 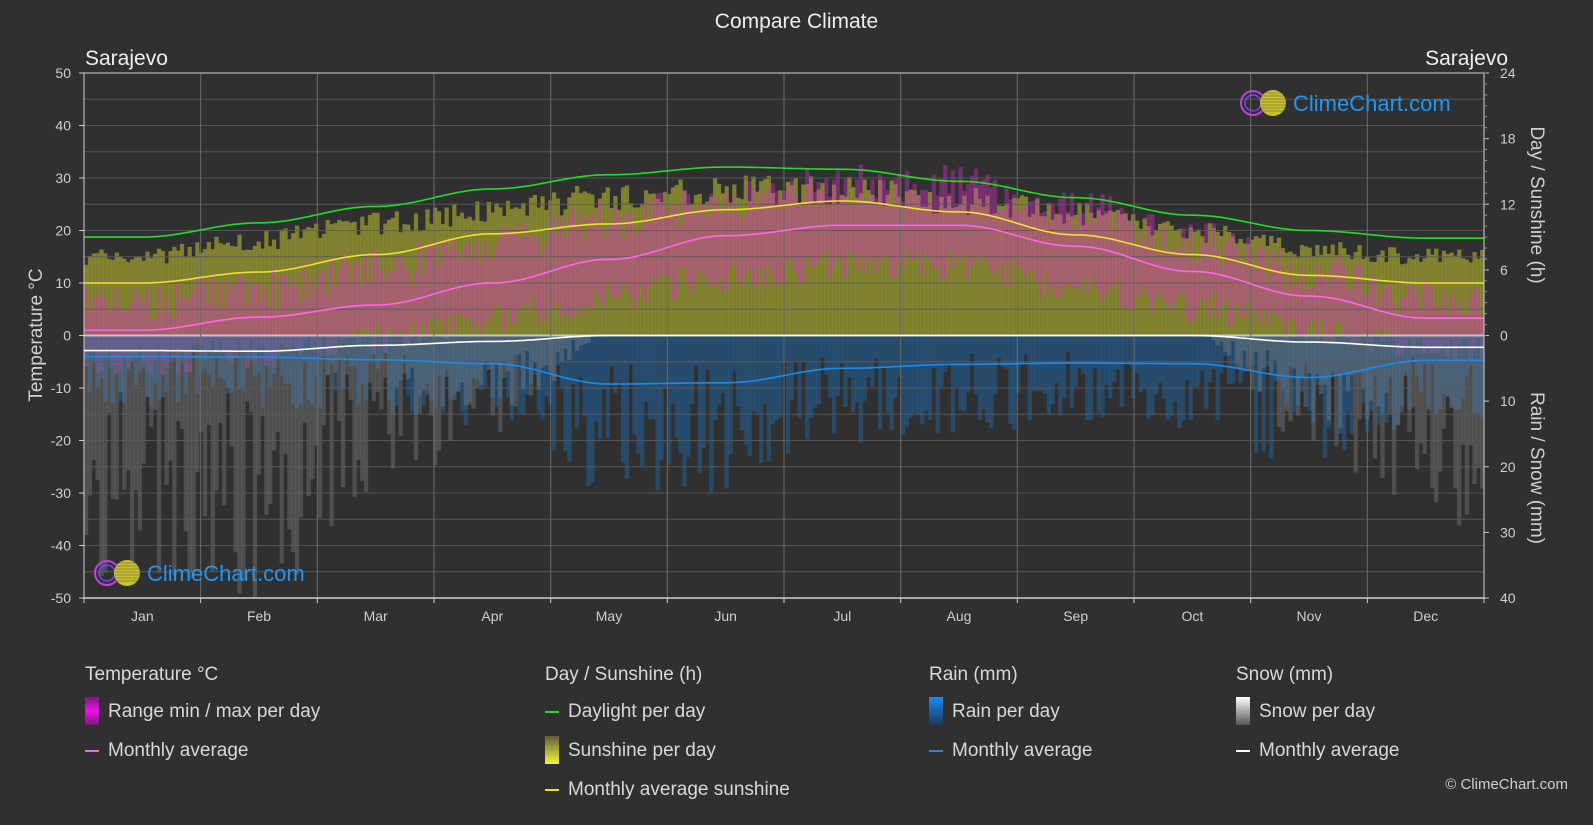 What do you see at coordinates (624, 674) in the screenshot?
I see `legend-sunshine-heading: Day / Sunshine (h)` at bounding box center [624, 674].